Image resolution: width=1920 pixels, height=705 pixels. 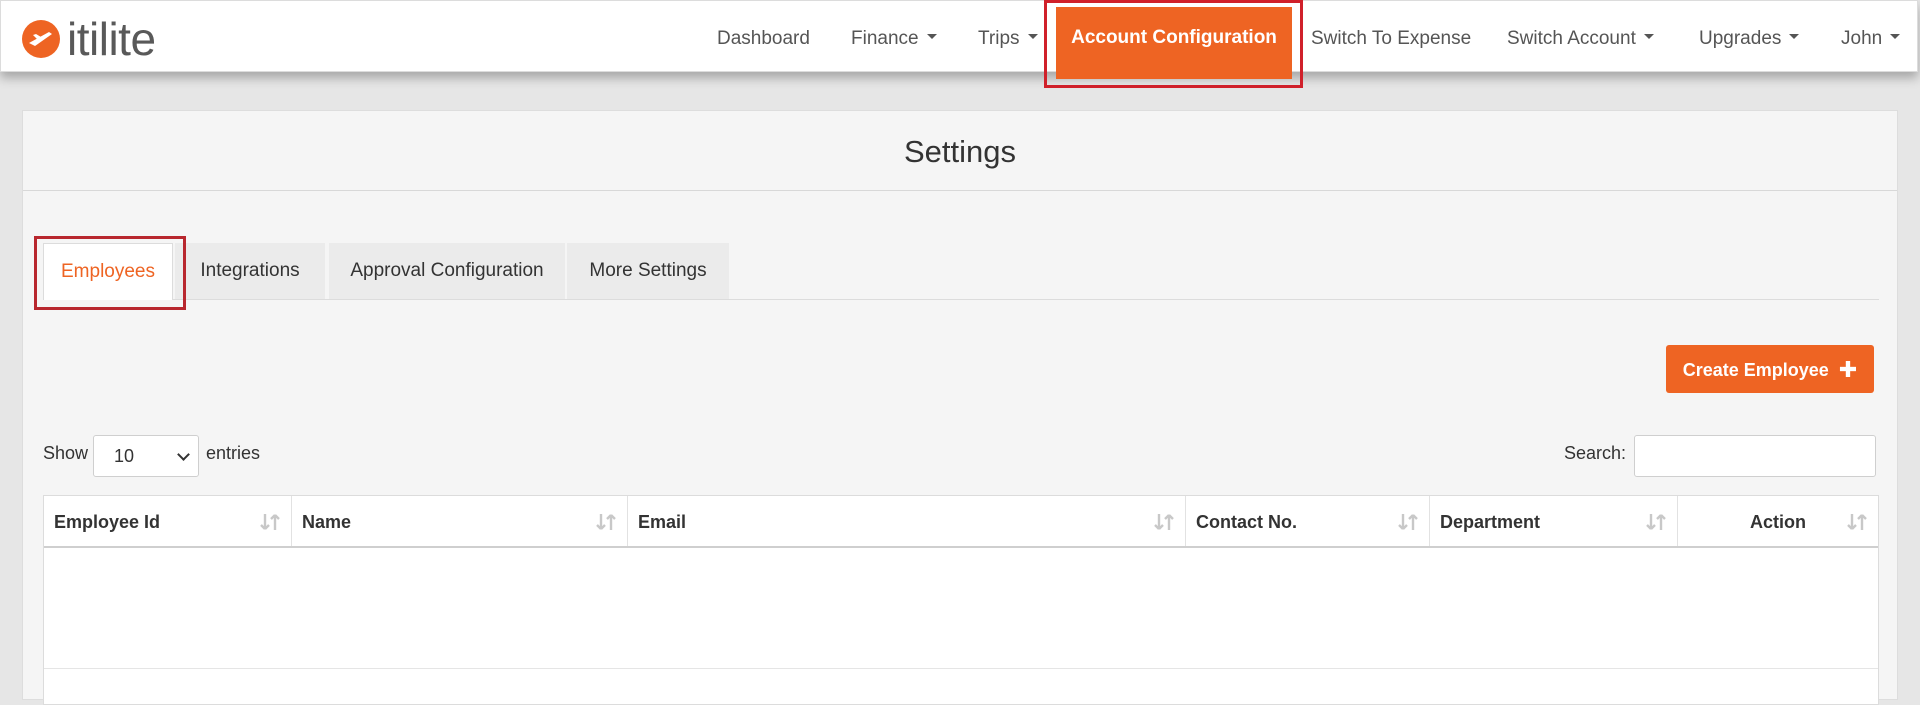 I want to click on column-label: Email, so click(x=662, y=522).